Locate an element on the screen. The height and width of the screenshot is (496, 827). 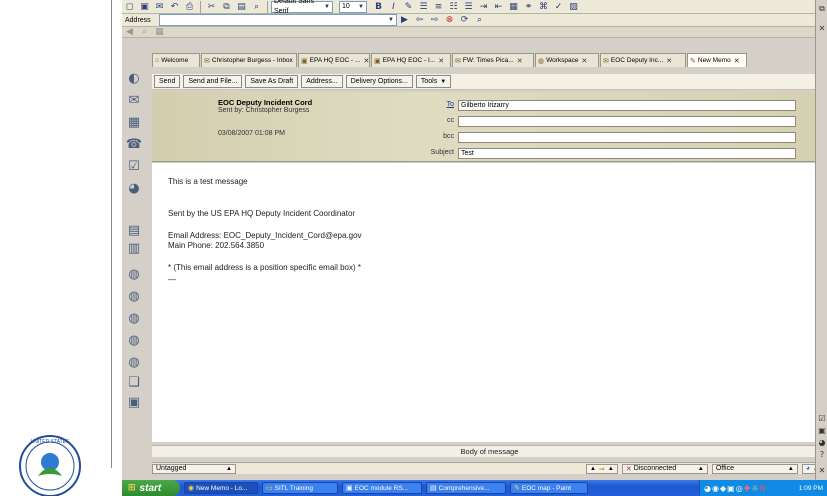
tab-workspace: ◍ Workspace ✕ is located at coordinates (567, 60).